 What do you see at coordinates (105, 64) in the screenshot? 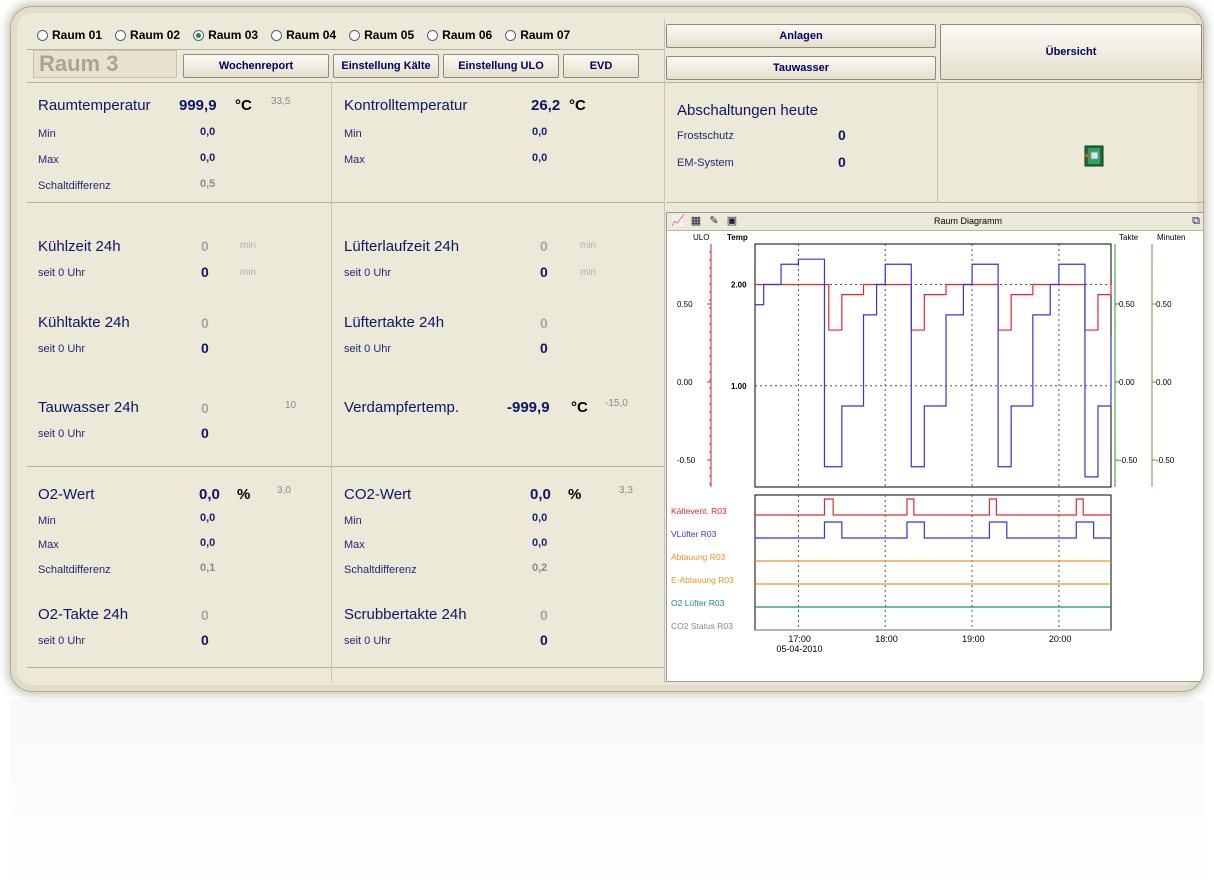
I see `room-title: Raum 3` at bounding box center [105, 64].